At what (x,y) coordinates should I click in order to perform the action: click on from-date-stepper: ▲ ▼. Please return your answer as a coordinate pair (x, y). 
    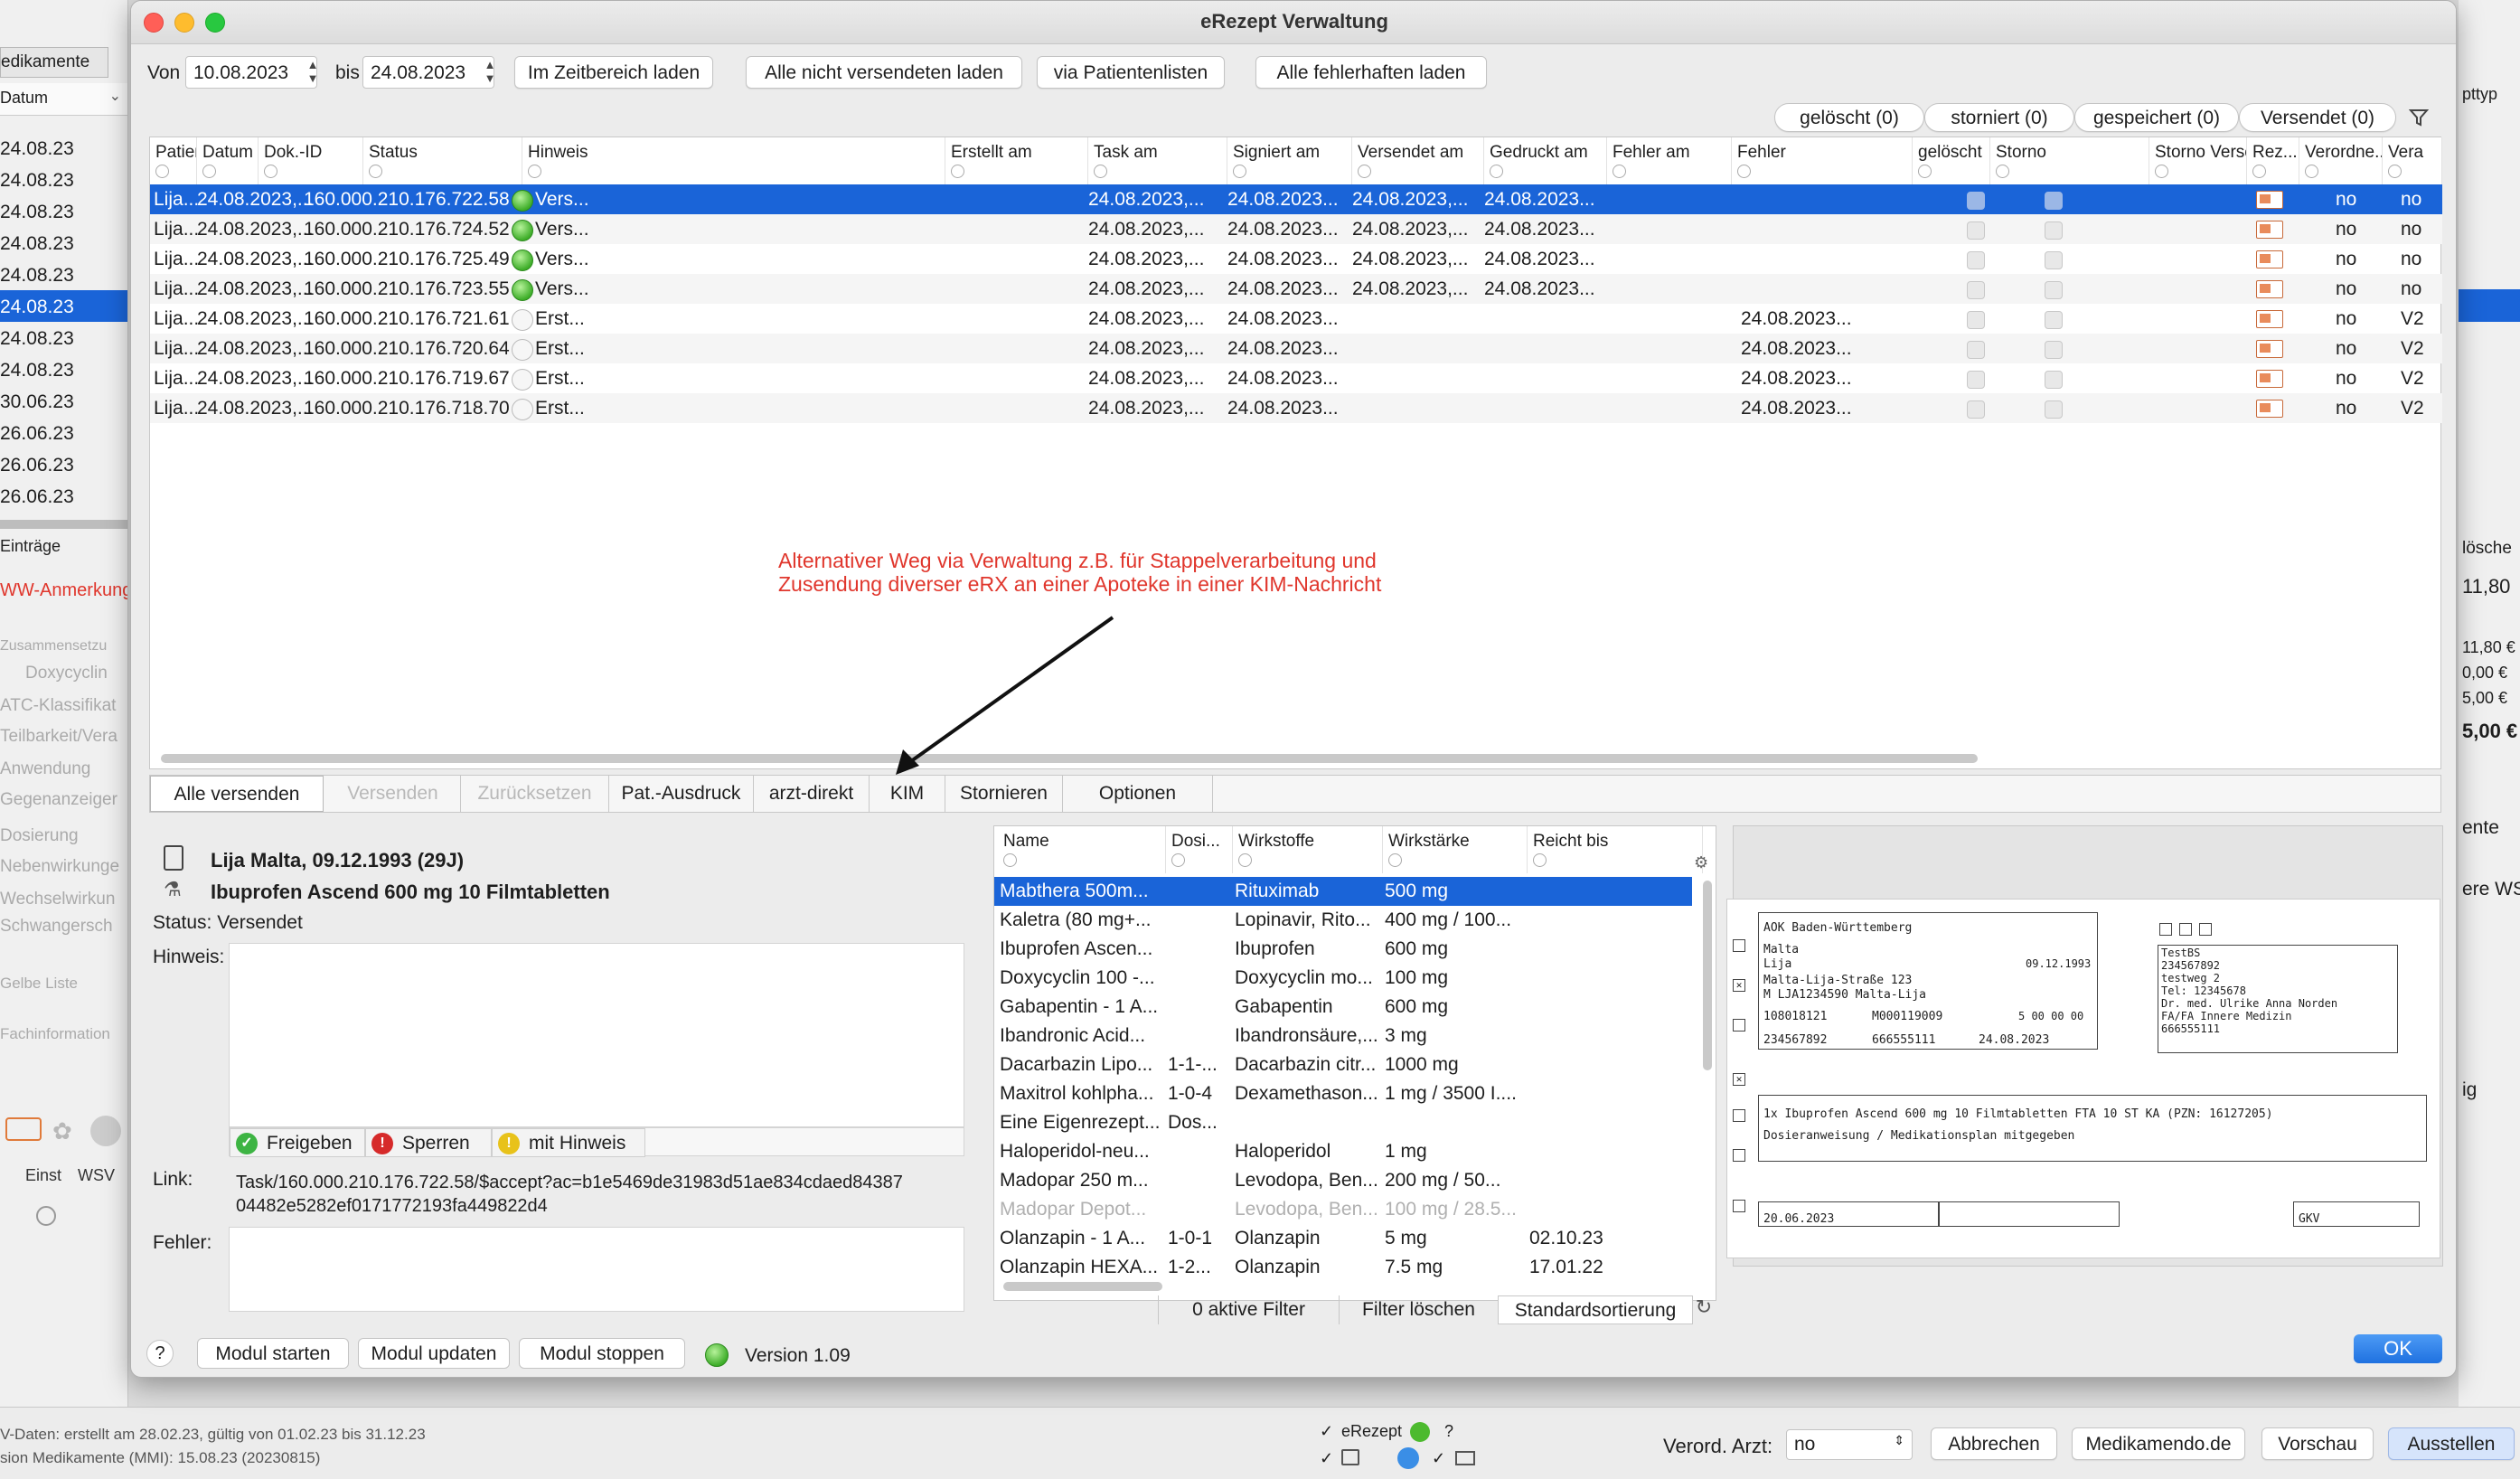
    Looking at the image, I should click on (313, 72).